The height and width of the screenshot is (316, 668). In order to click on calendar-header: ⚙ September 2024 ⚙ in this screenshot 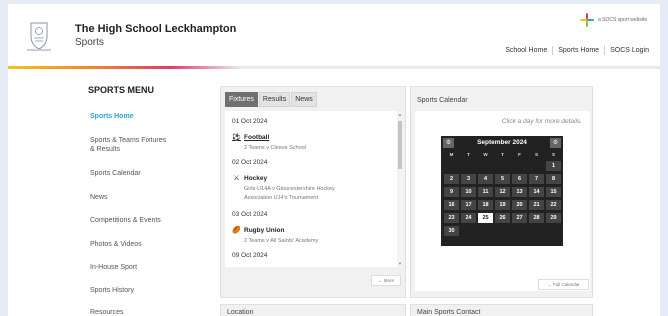, I will do `click(502, 142)`.